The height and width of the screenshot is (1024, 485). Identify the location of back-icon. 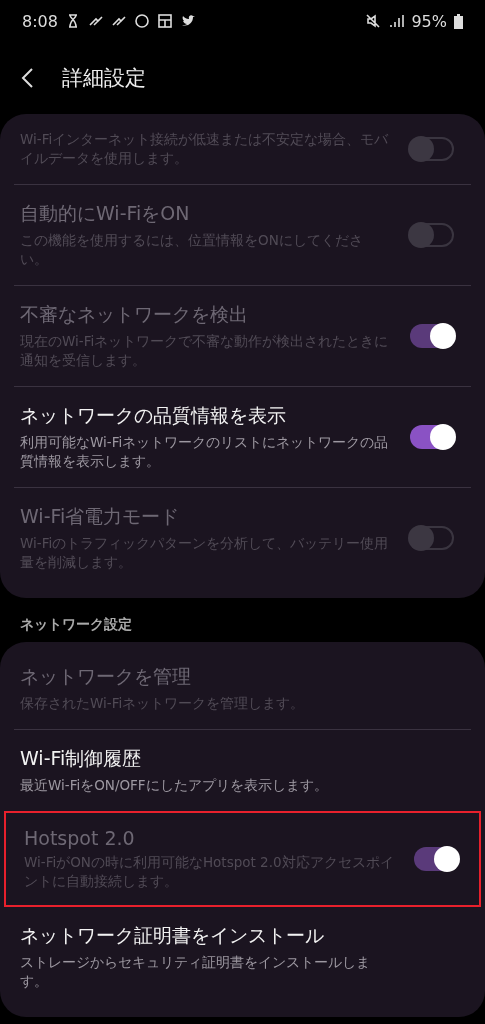
(27, 78).